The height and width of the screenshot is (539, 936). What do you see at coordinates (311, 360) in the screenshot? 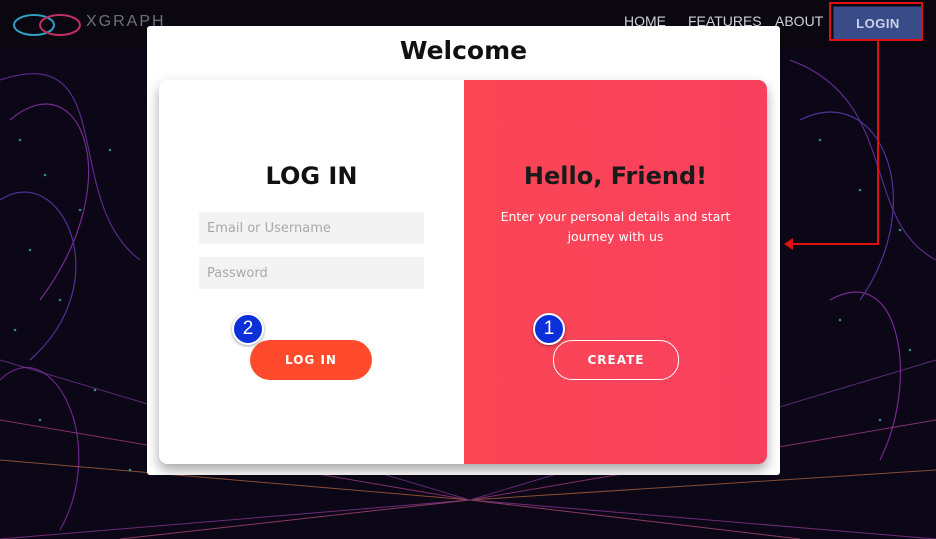
I see `login-submit-button: LOG IN` at bounding box center [311, 360].